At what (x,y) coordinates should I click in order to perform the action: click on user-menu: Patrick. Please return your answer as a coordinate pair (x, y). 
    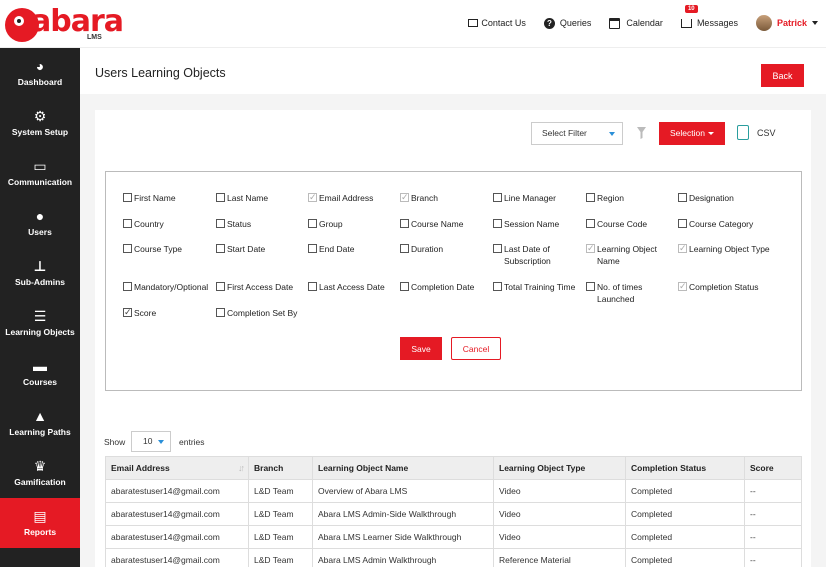
    Looking at the image, I should click on (786, 23).